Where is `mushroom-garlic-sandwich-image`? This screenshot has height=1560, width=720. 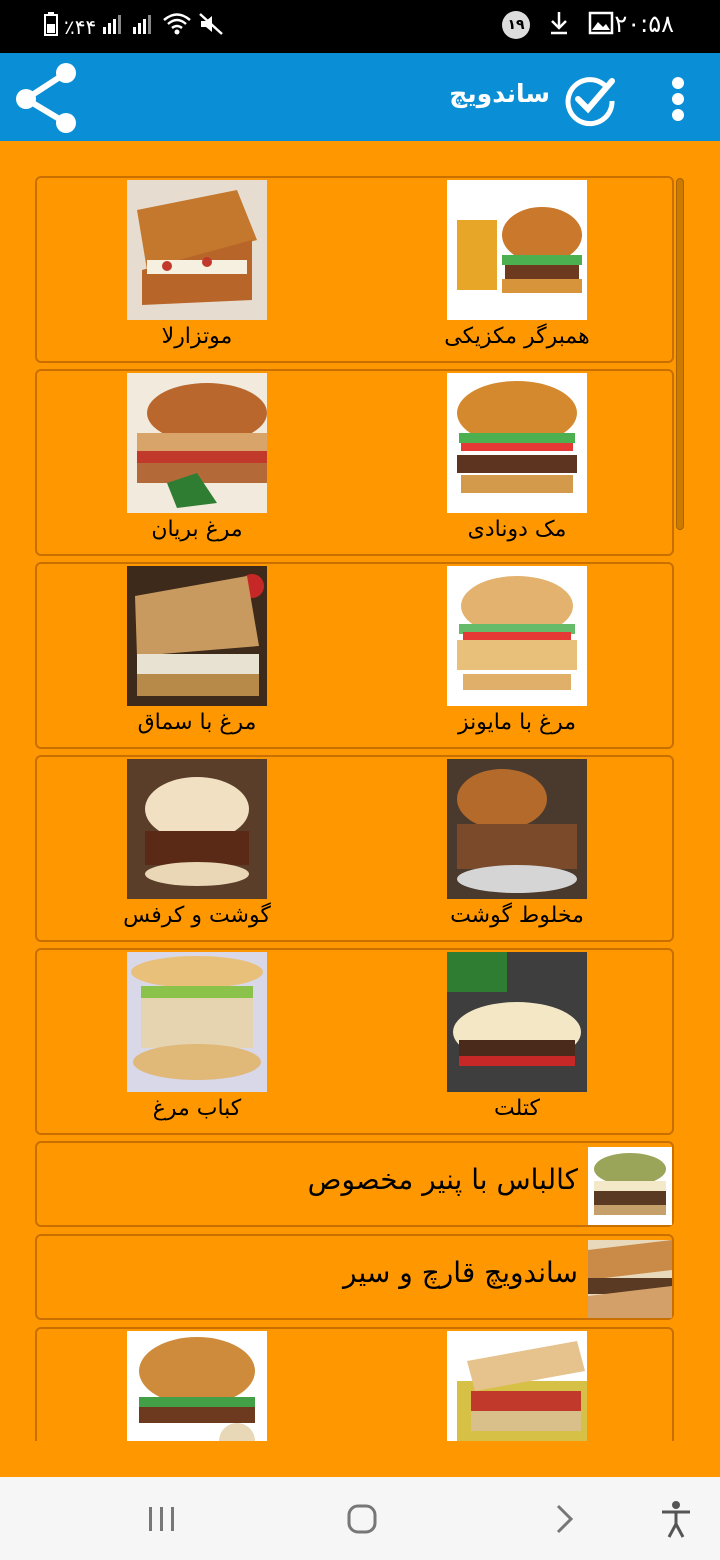
mushroom-garlic-sandwich-image is located at coordinates (630, 1279).